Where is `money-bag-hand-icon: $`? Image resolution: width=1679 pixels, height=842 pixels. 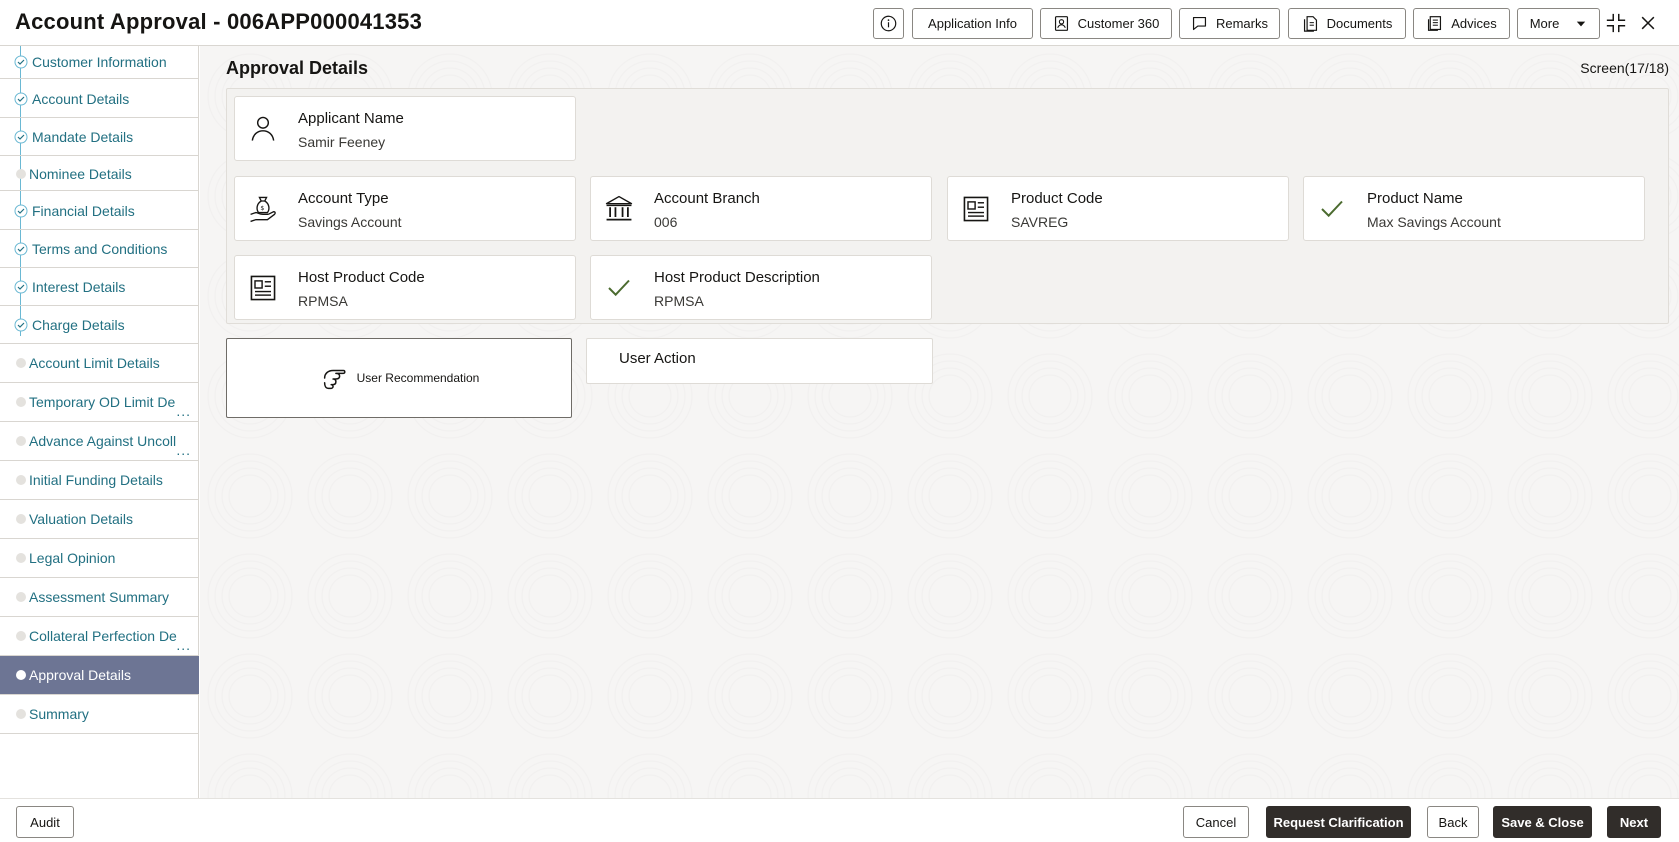
money-bag-hand-icon: $ is located at coordinates (263, 209).